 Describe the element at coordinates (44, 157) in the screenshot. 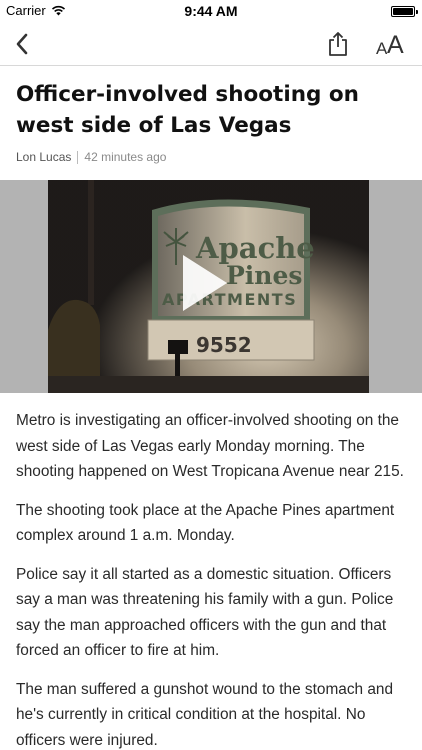

I see `author-name: Lon Lucas` at that location.